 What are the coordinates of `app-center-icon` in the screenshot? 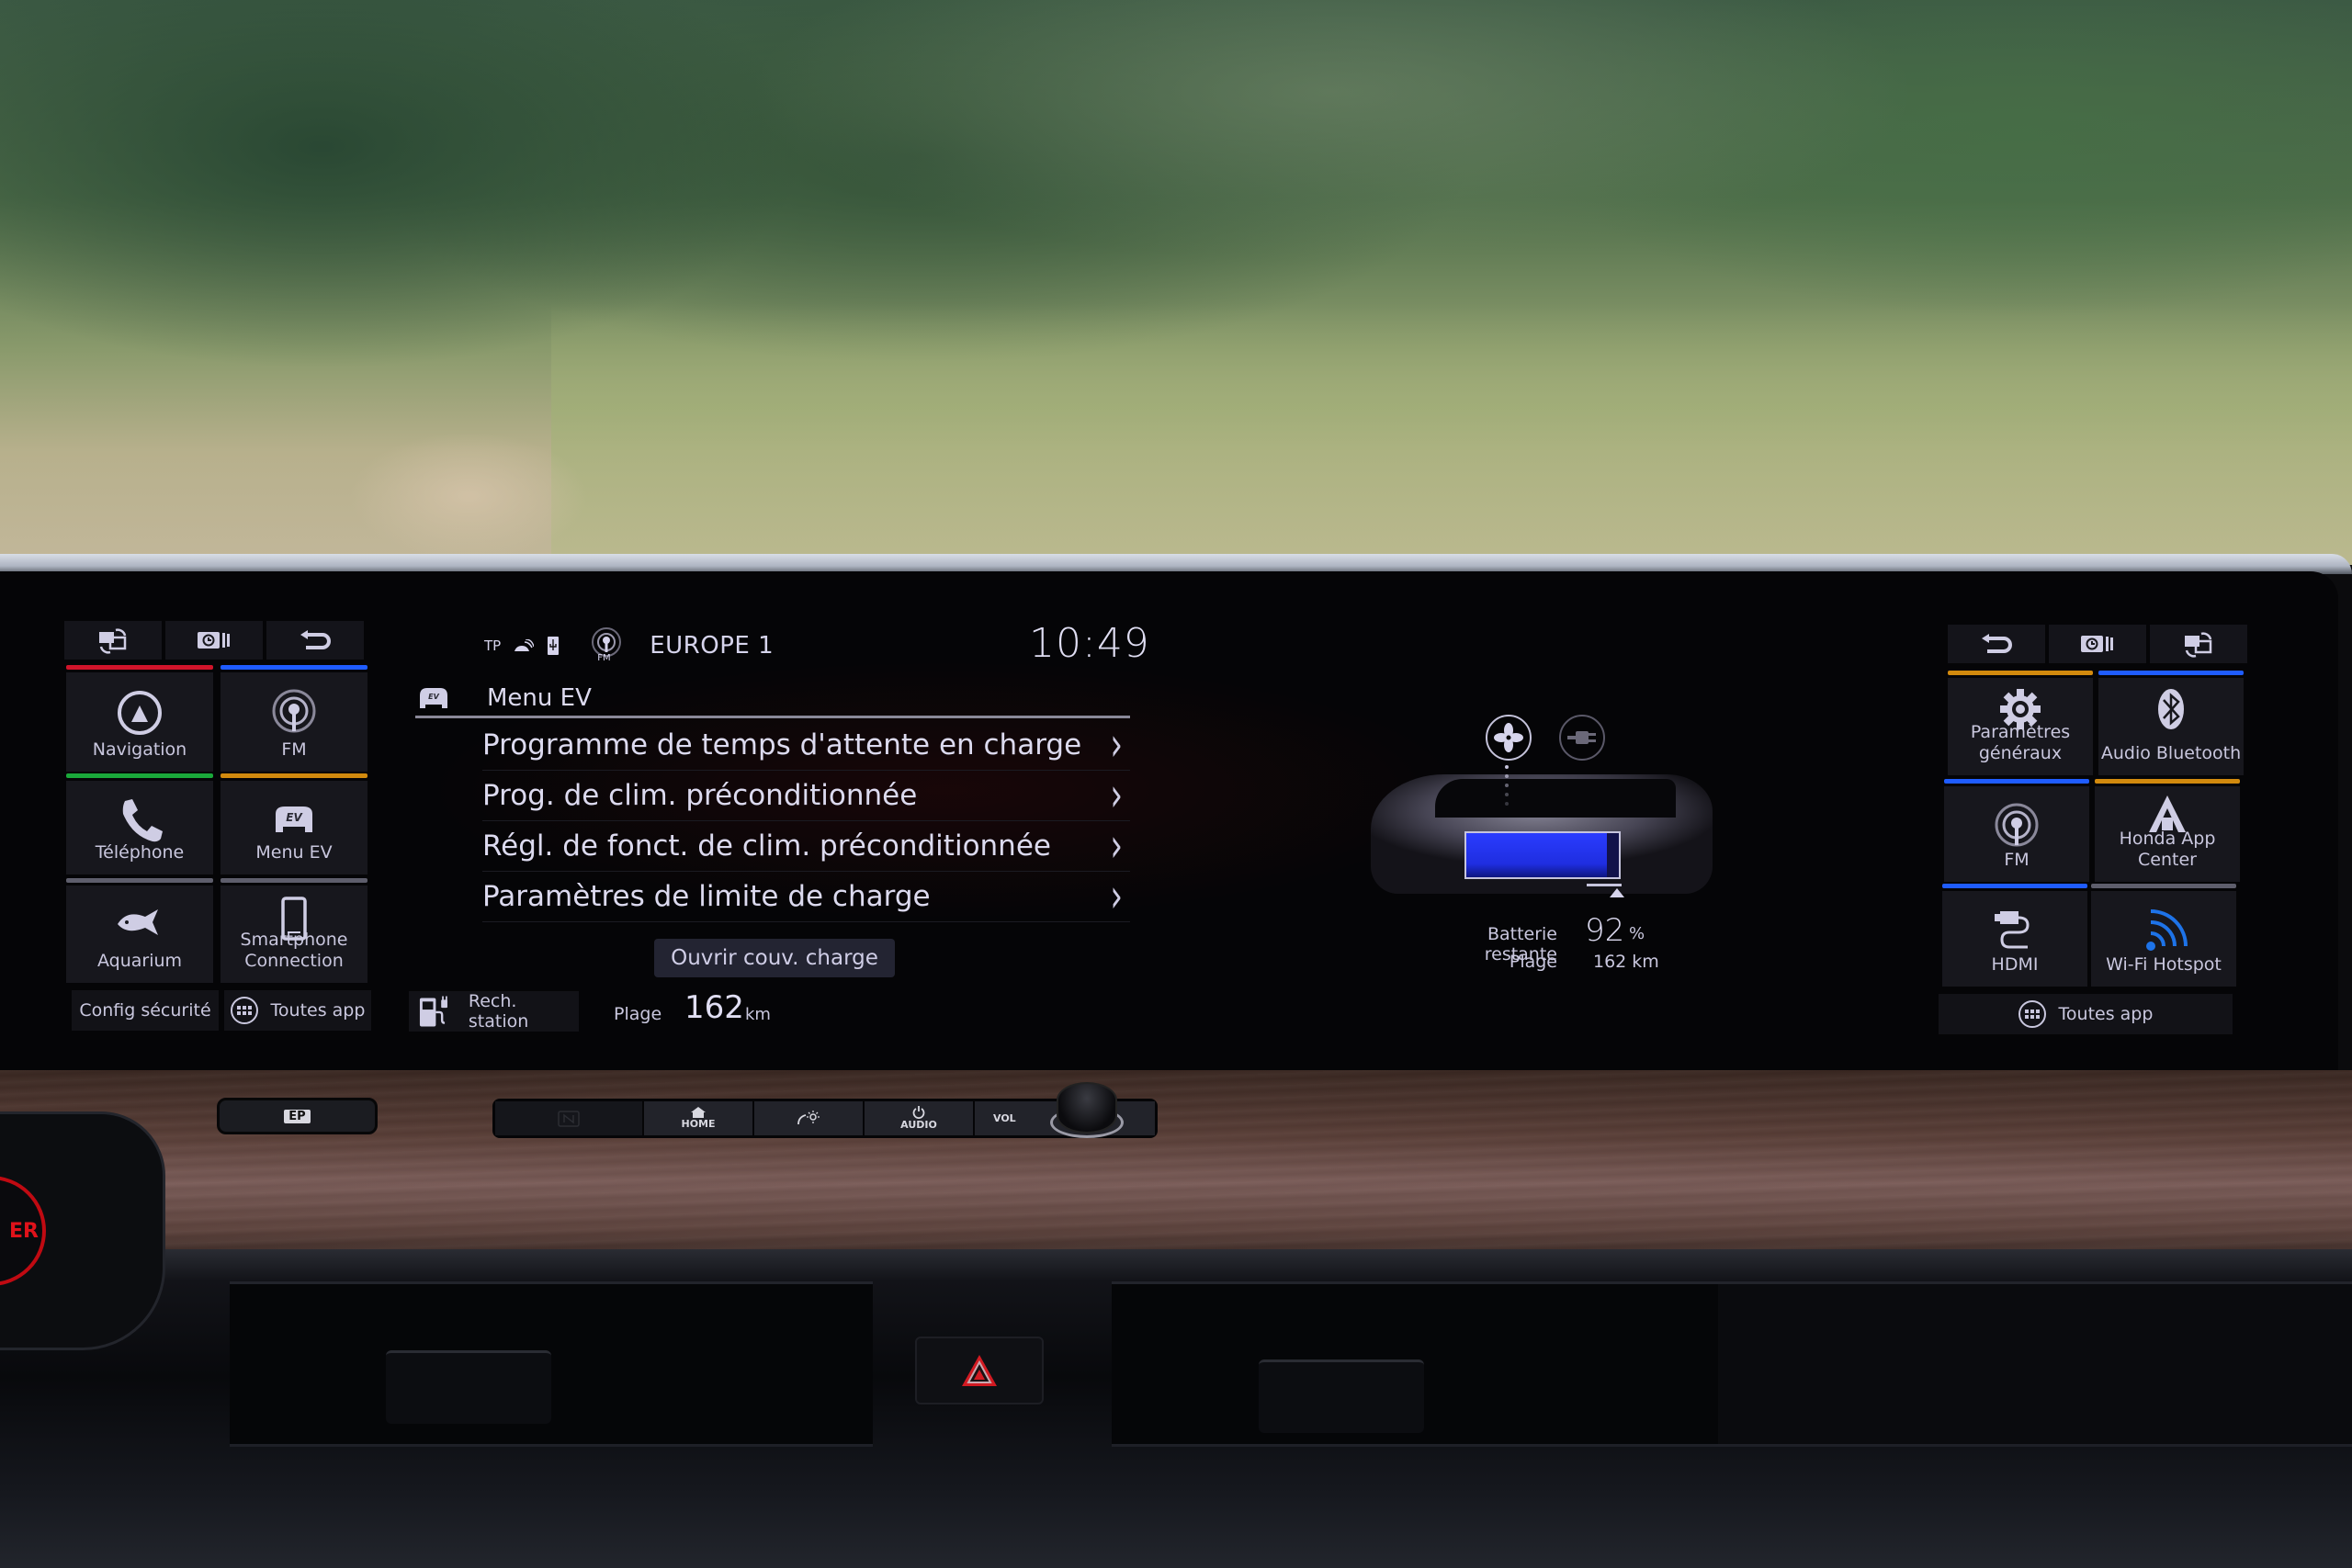 It's located at (2167, 814).